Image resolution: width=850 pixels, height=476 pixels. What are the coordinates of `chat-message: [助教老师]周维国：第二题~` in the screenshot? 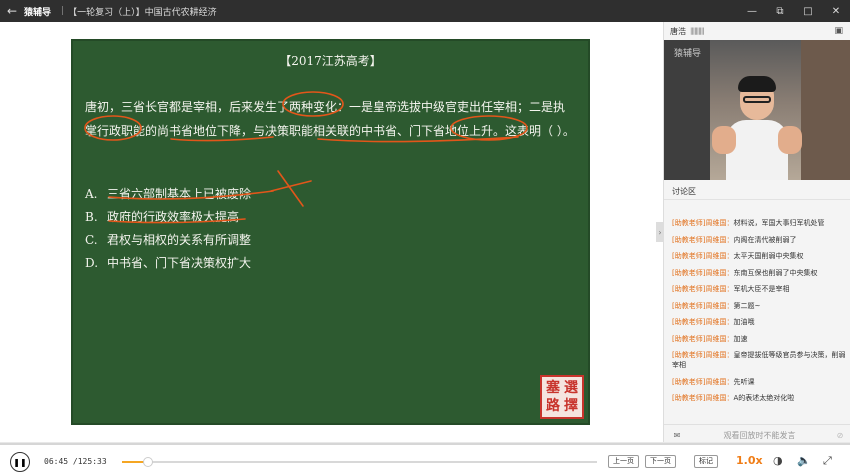 It's located at (760, 306).